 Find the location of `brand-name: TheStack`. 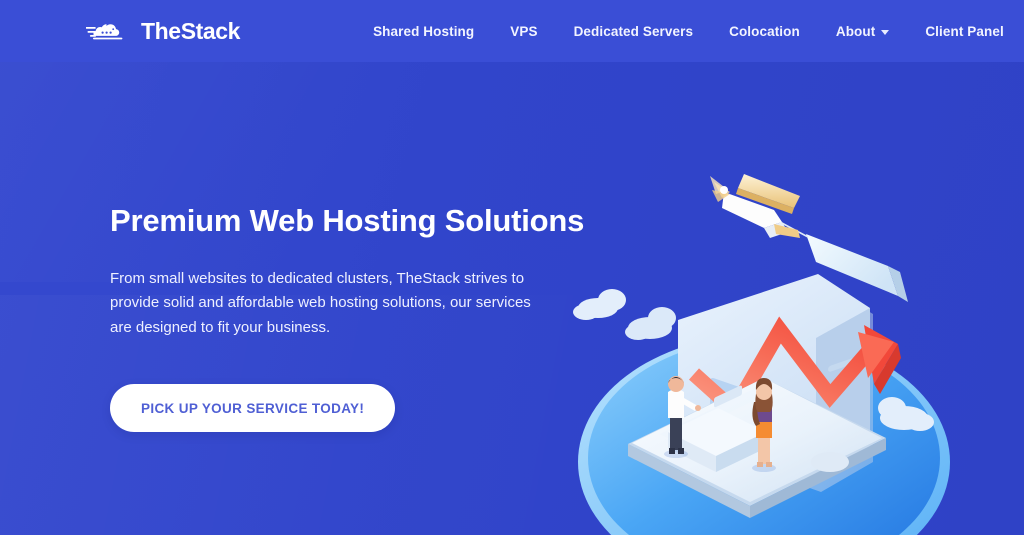

brand-name: TheStack is located at coordinates (191, 30).